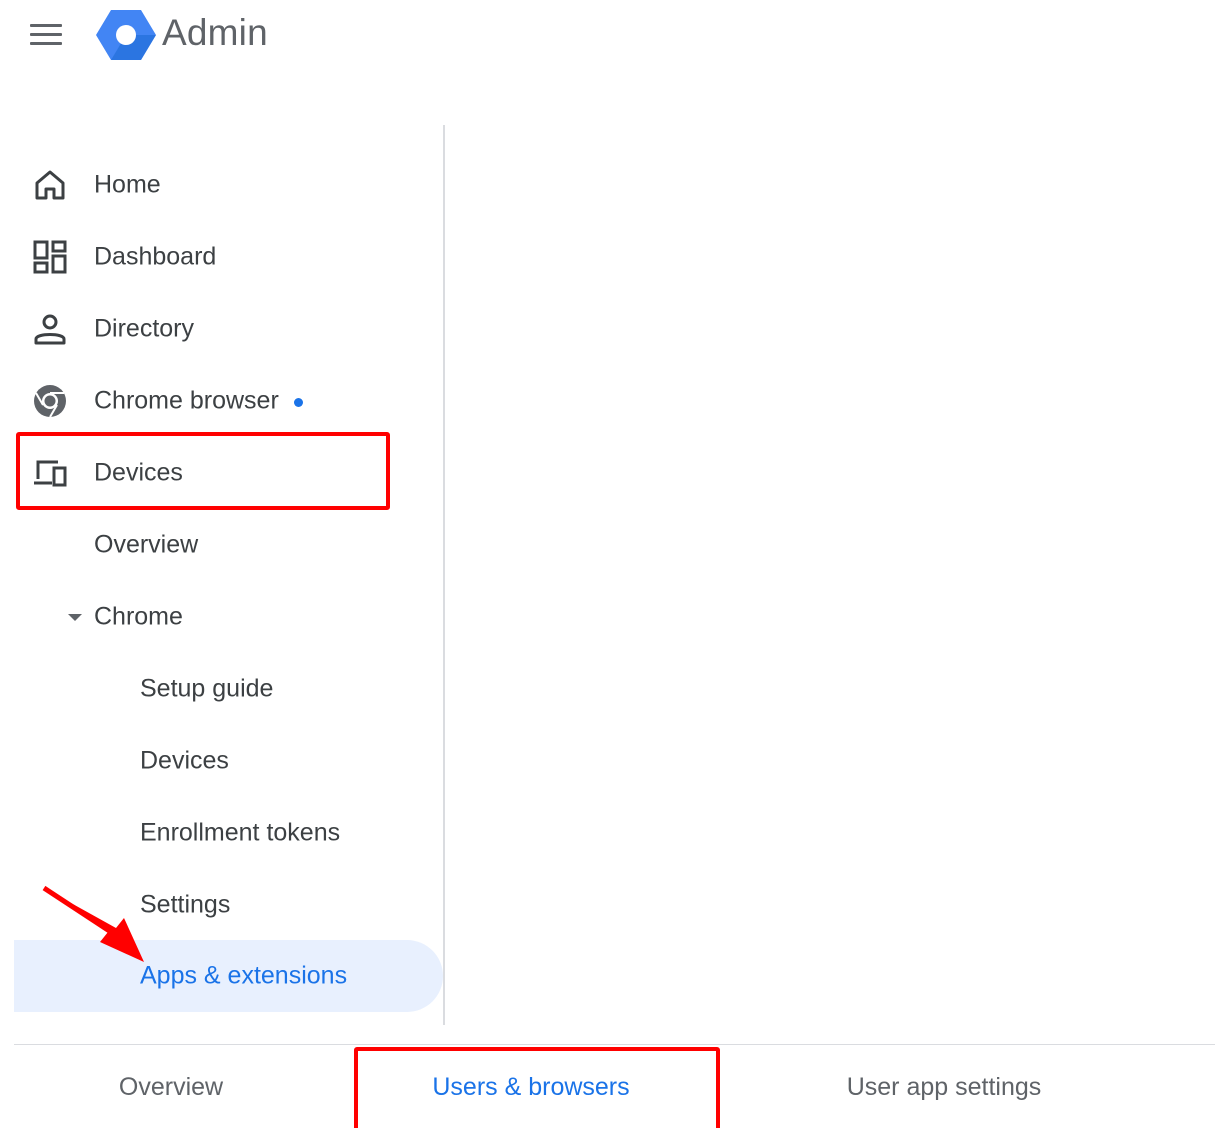  I want to click on sidebar-divider, so click(444, 575).